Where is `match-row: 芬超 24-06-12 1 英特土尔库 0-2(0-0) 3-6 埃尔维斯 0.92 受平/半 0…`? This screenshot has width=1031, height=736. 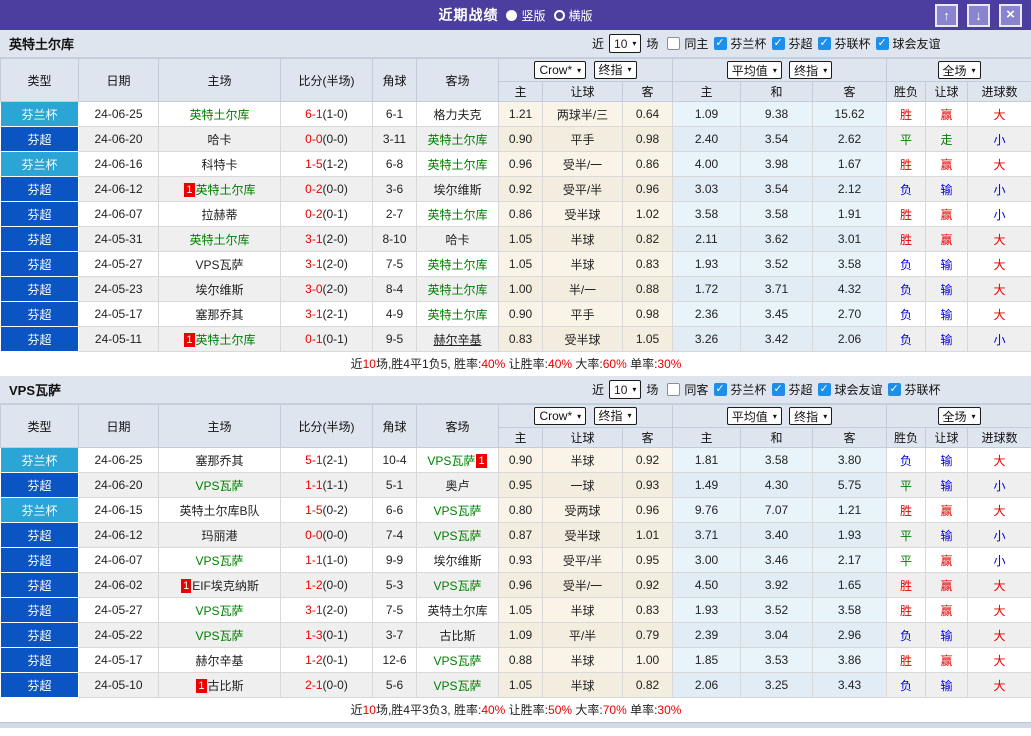
match-row: 芬超 24-06-12 1 英特土尔库 0-2(0-0) 3-6 埃尔维斯 0.92 受平/半 0… is located at coordinates (515, 189).